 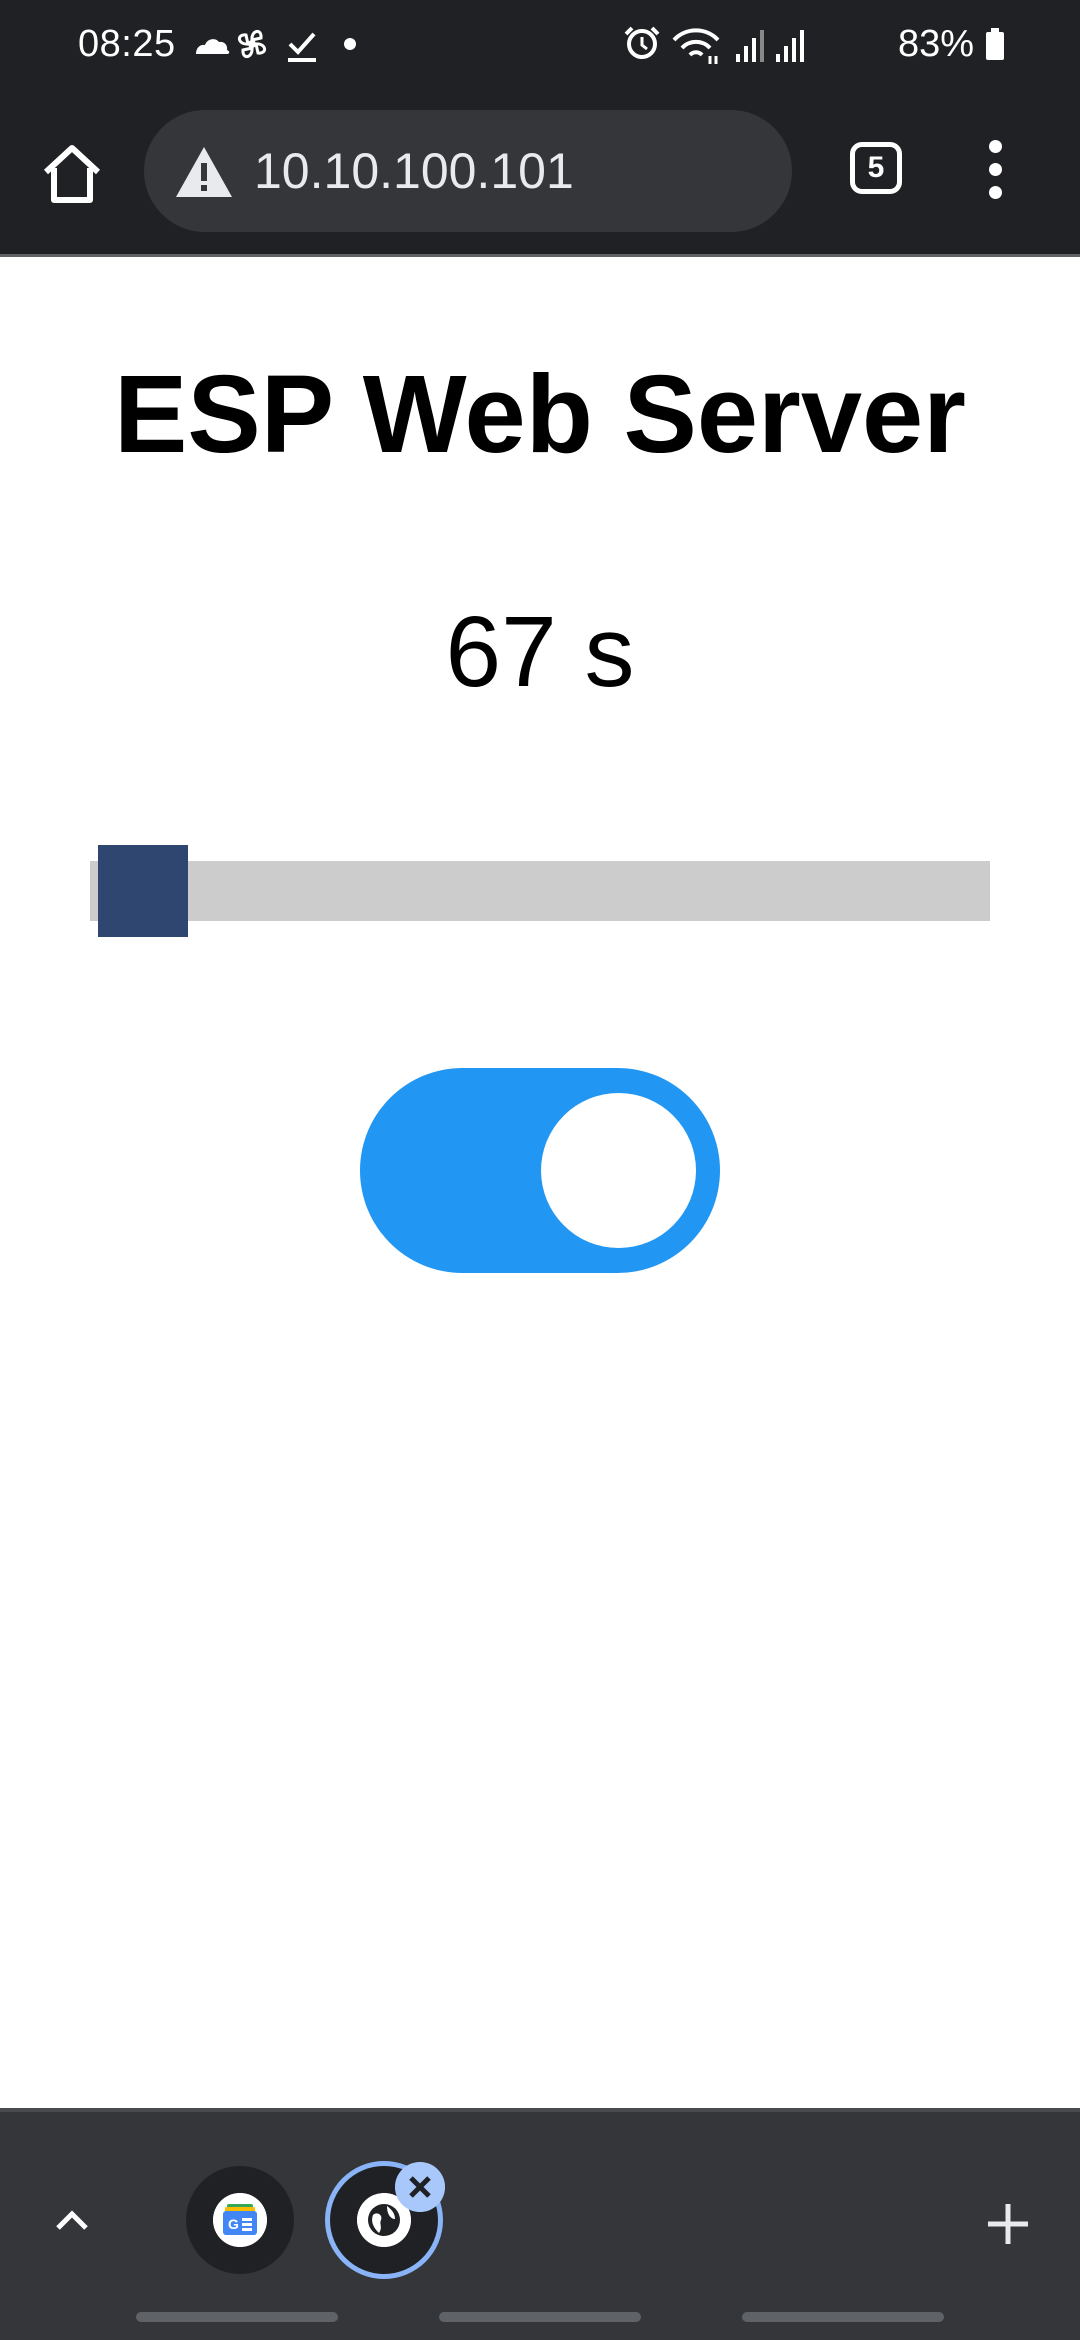 I want to click on nav-handle-left, so click(x=237, y=2317).